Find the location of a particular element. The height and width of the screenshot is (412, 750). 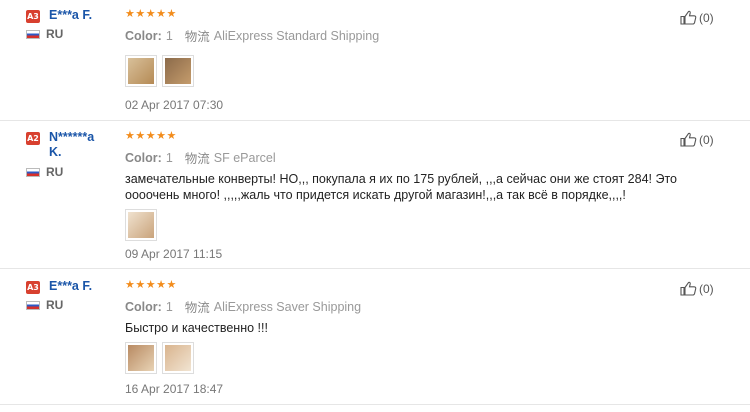

shipping-method: AliExpress Standard Shipping is located at coordinates (296, 35).